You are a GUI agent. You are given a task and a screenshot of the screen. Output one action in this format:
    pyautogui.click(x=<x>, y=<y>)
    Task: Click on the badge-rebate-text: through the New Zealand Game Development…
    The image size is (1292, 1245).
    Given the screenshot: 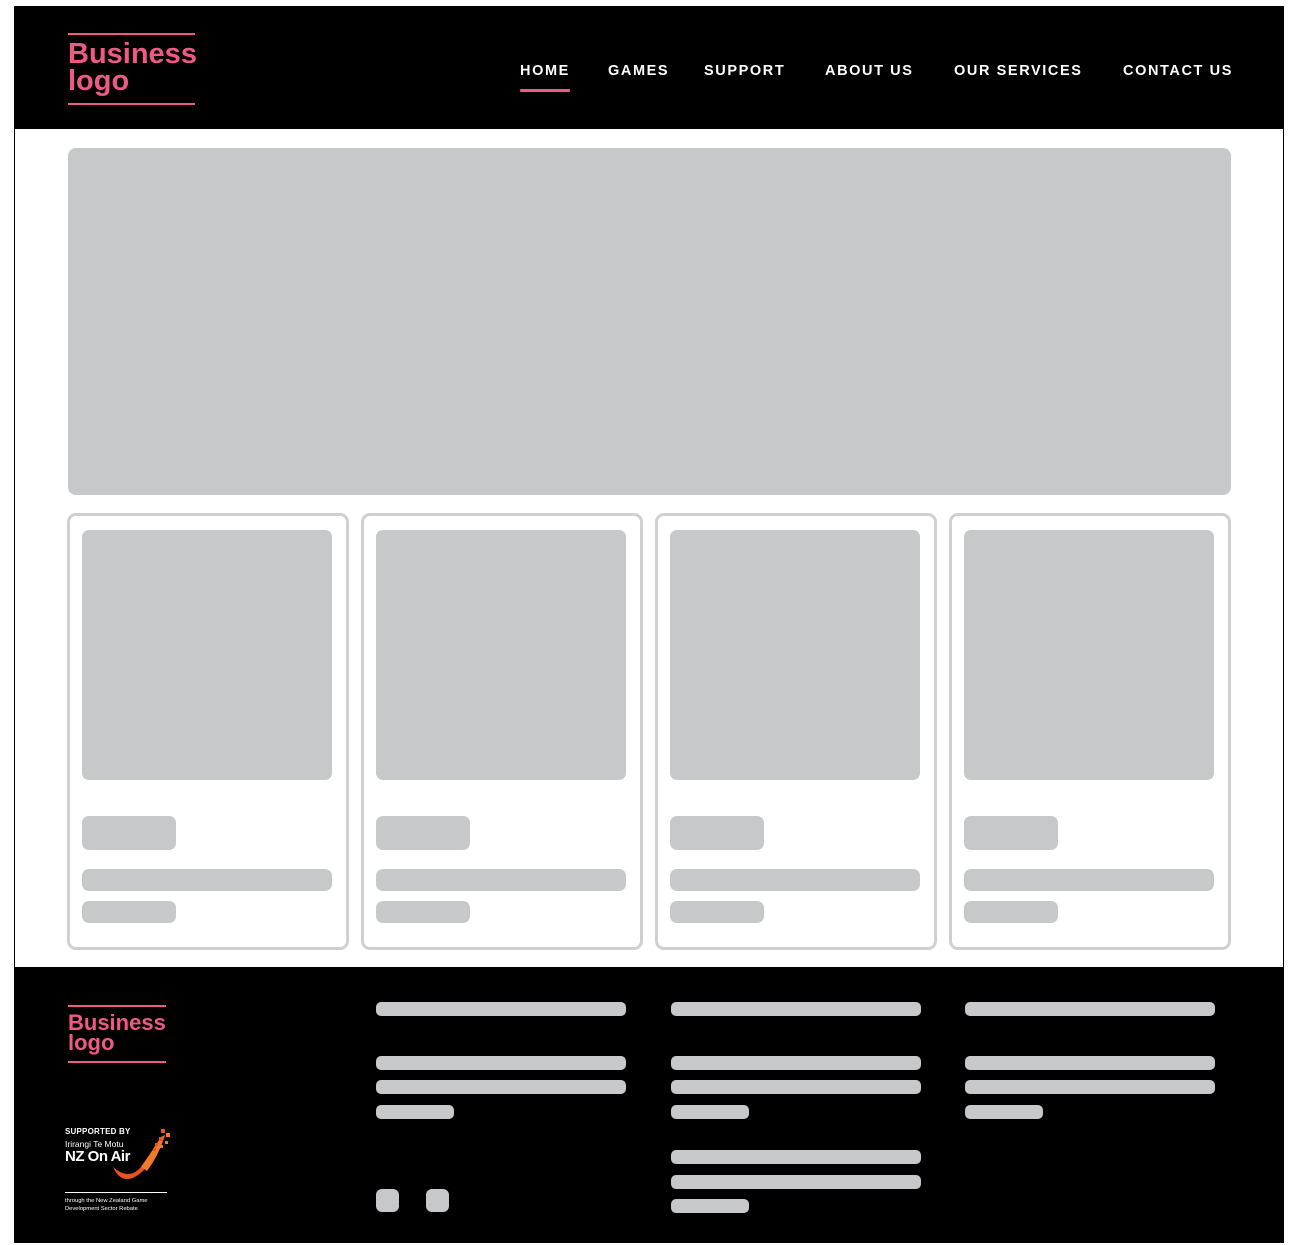 What is the action you would take?
    pyautogui.click(x=106, y=1206)
    